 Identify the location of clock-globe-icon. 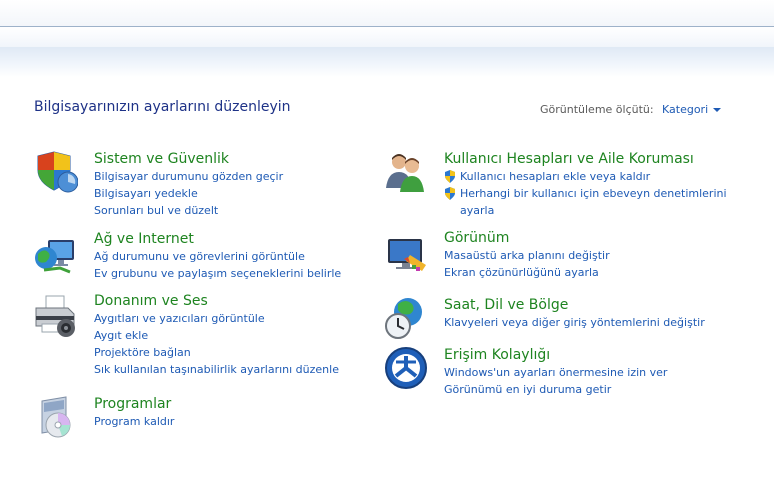
(406, 318).